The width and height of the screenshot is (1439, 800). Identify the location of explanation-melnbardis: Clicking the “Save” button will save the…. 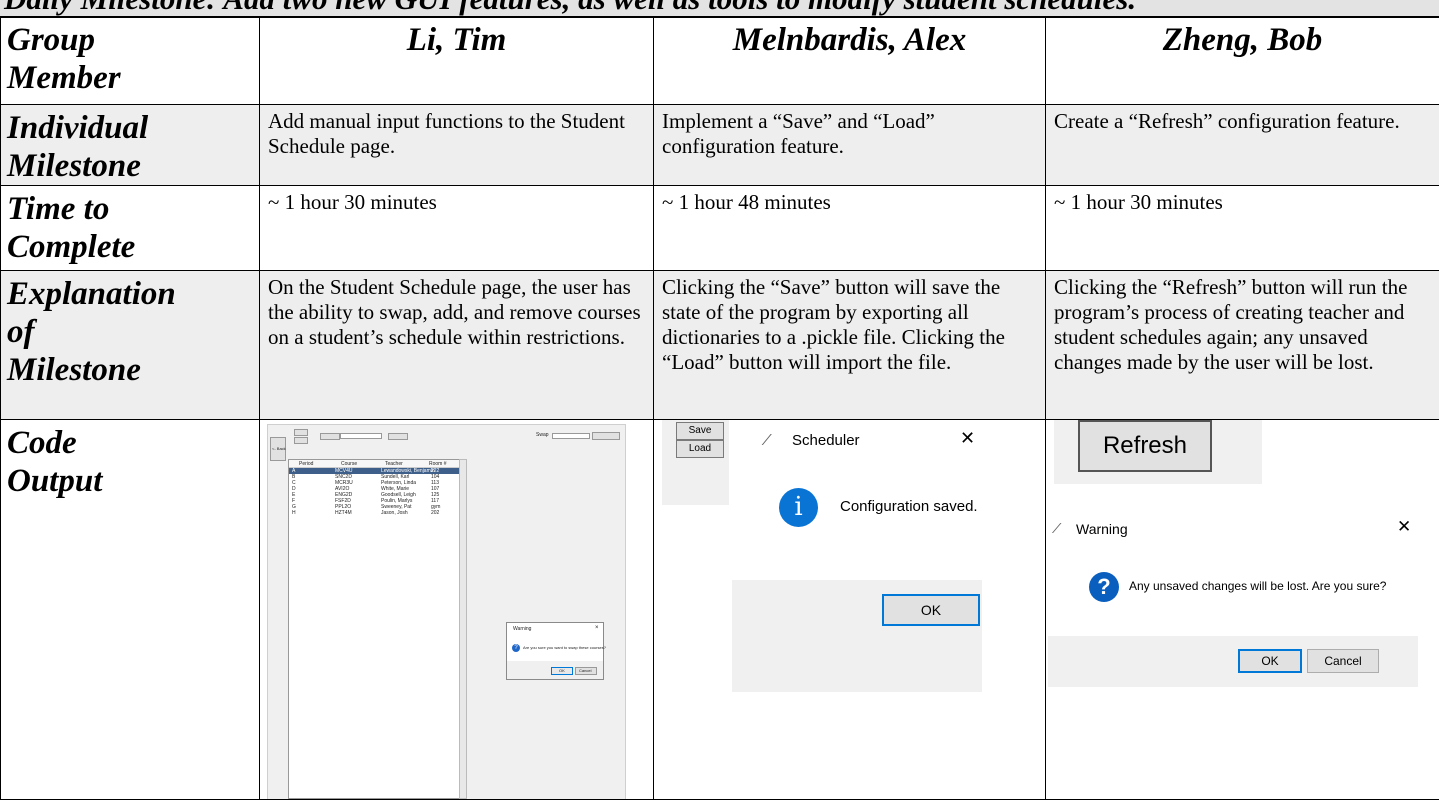
(850, 345).